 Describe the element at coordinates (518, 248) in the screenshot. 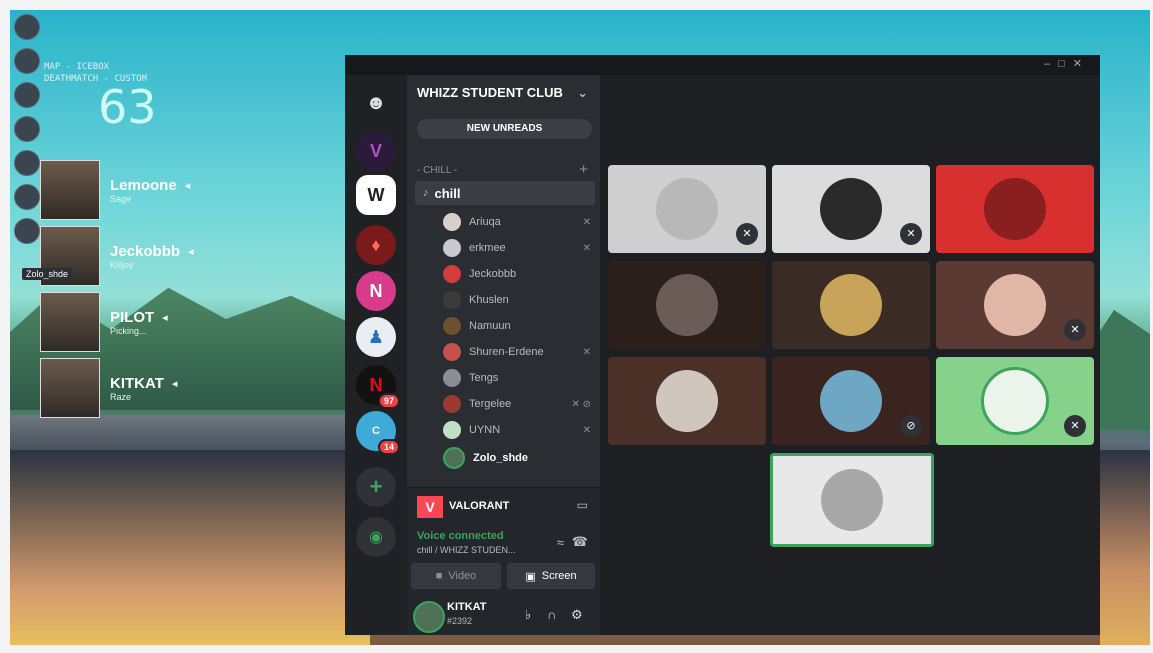

I see `voice-member: erkmee ✕` at that location.